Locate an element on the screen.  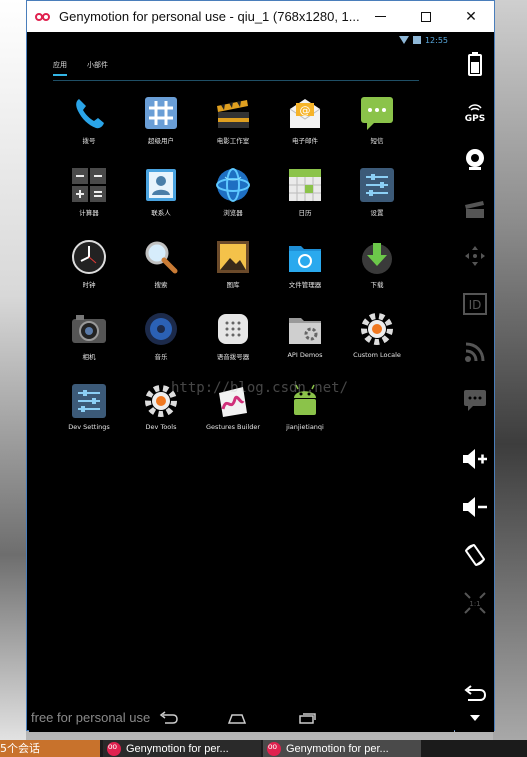
app-label: 时钟 is located at coordinates (89, 285).